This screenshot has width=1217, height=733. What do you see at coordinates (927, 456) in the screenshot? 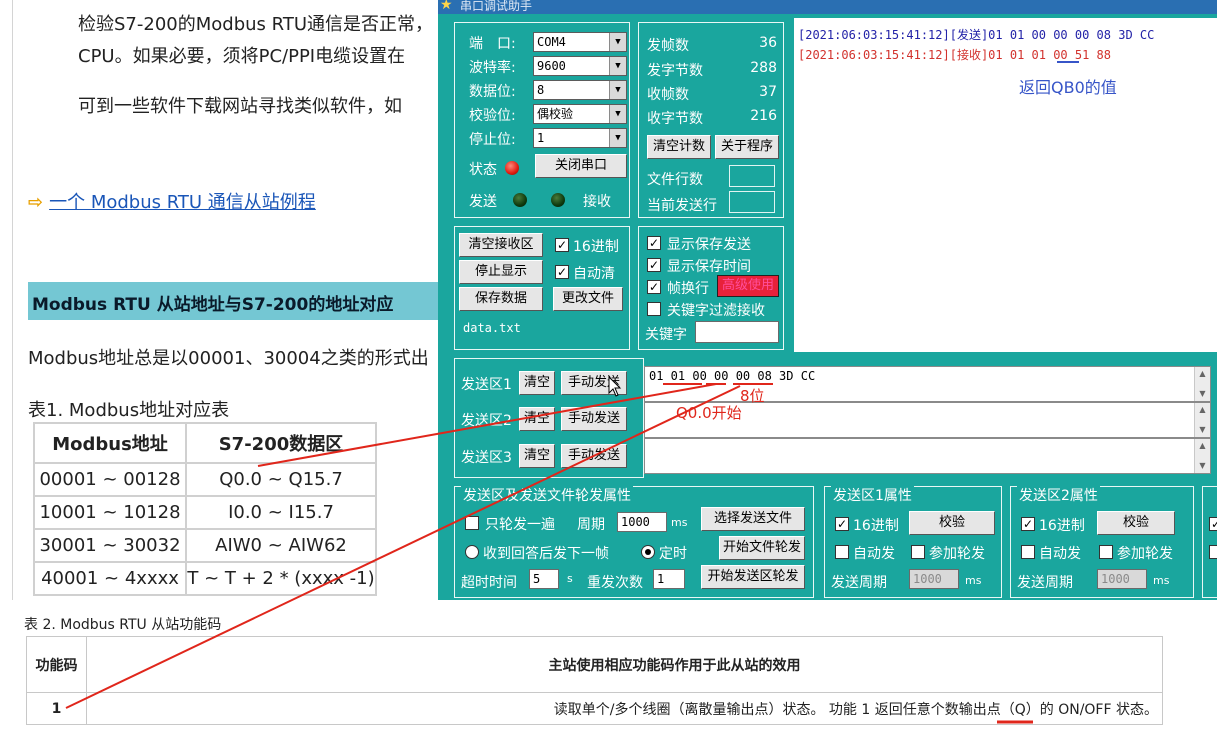
I see `send-zone-3-textarea: ▲ ▼` at bounding box center [927, 456].